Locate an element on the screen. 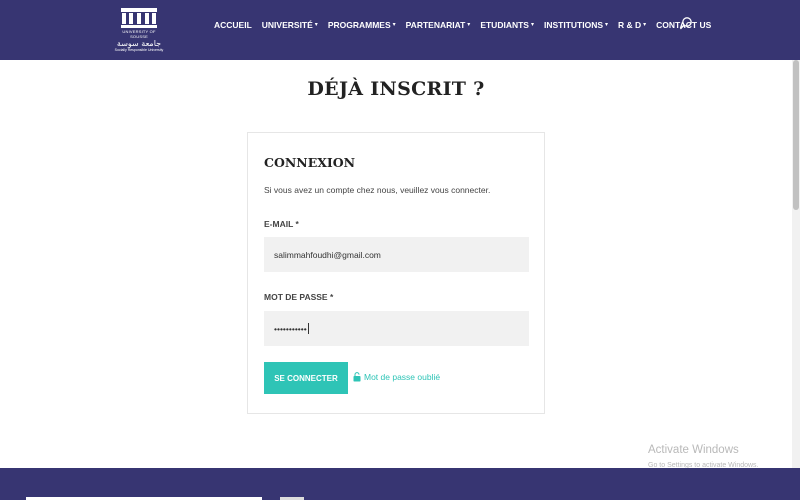 The width and height of the screenshot is (800, 500). nav-item-etudiants: ETUDIANTS ▾ is located at coordinates (507, 25).